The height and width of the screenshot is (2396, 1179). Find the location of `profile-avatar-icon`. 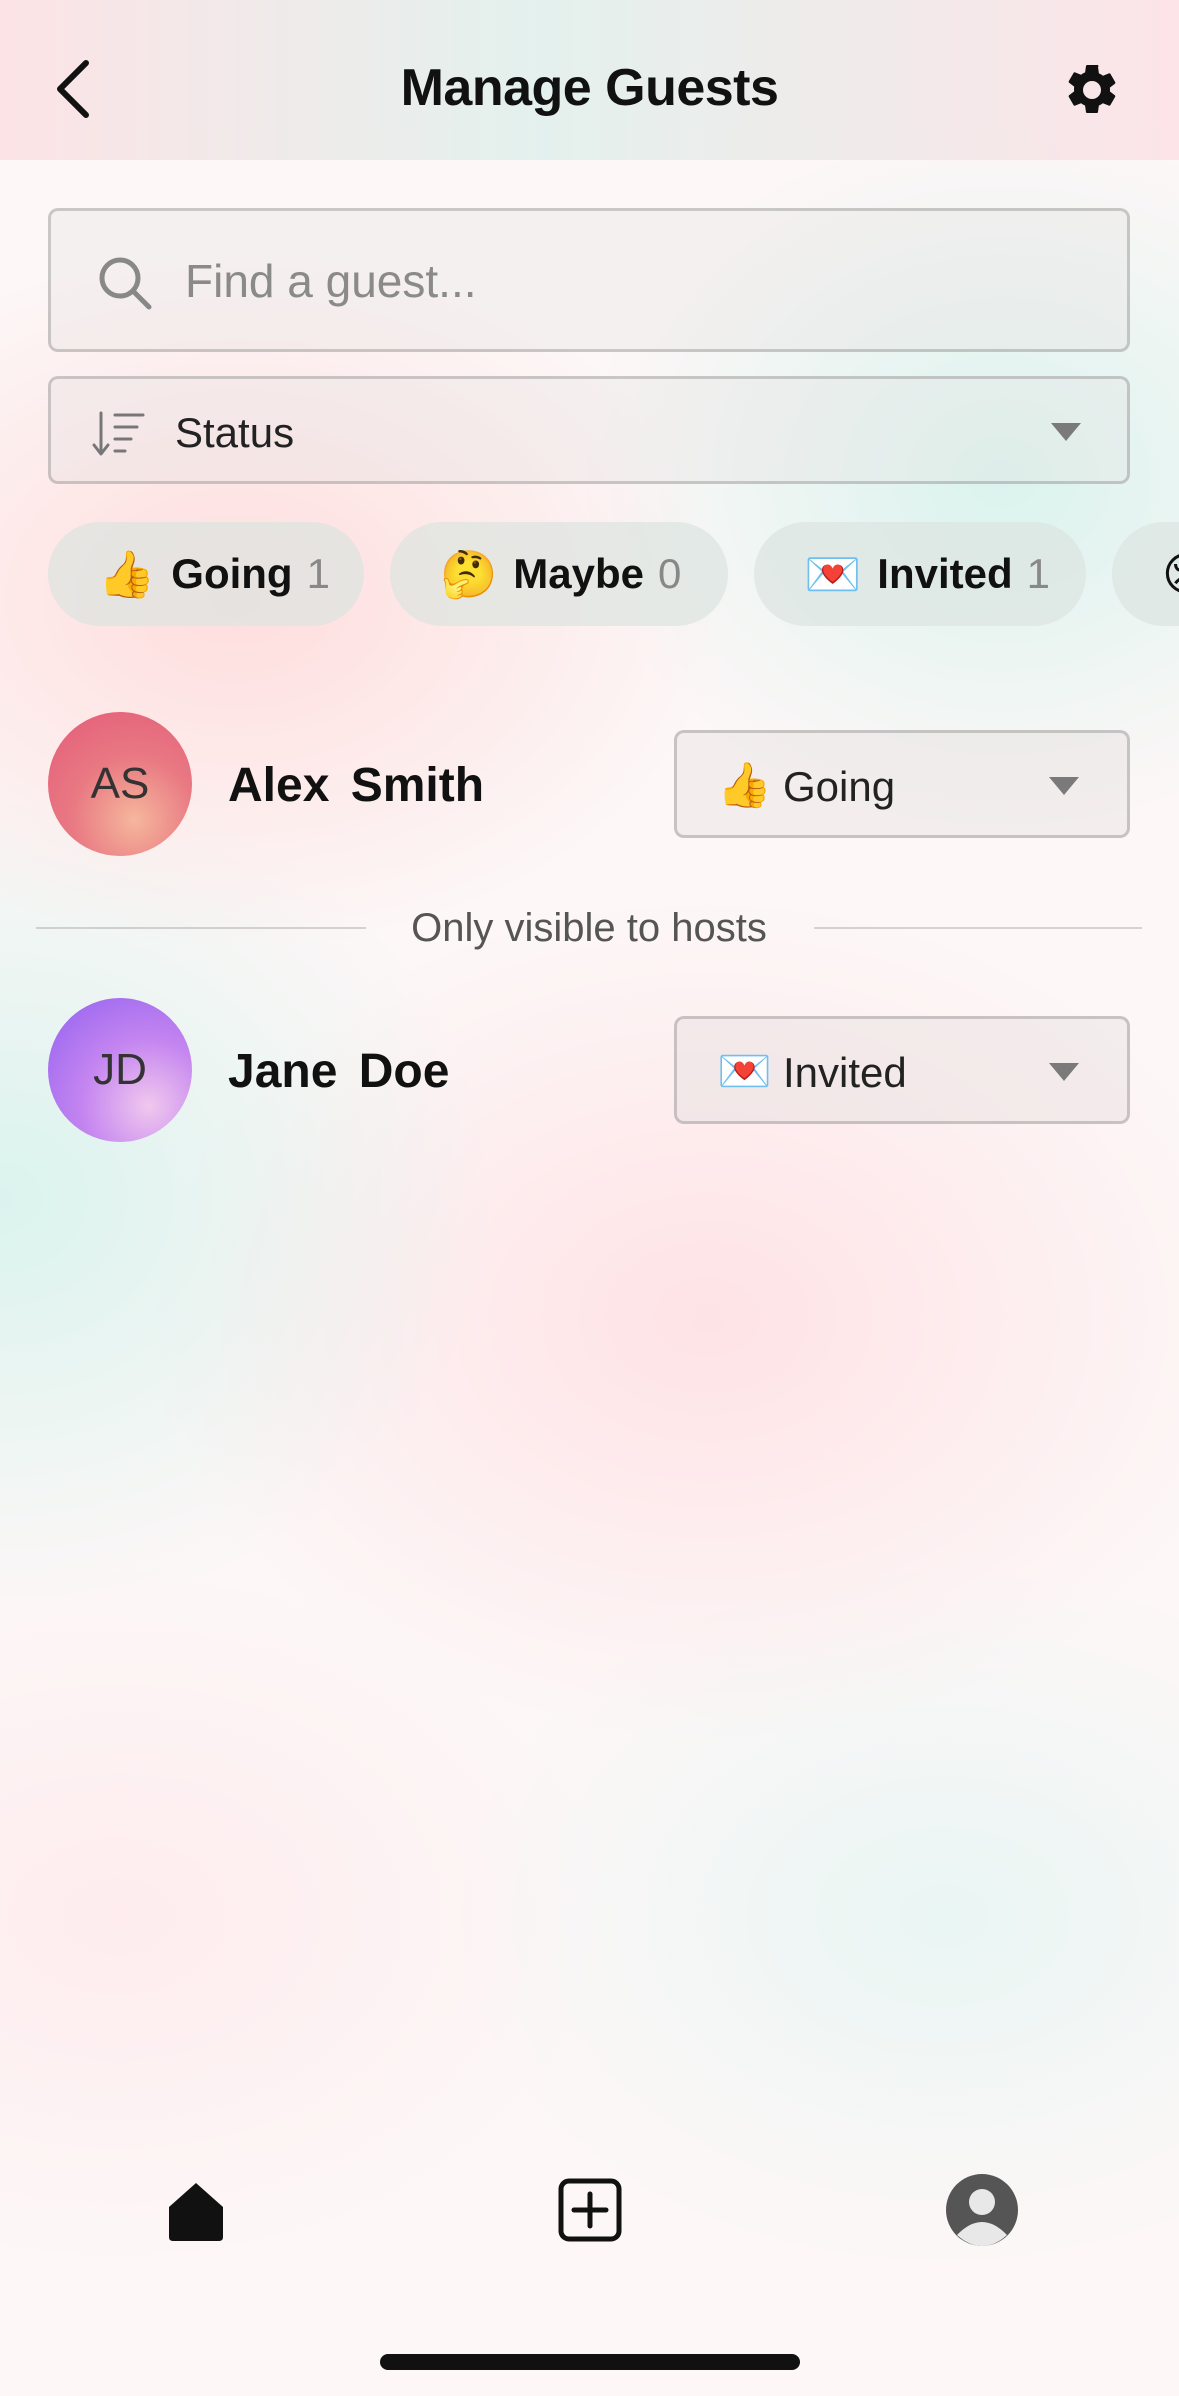

profile-avatar-icon is located at coordinates (982, 2210).